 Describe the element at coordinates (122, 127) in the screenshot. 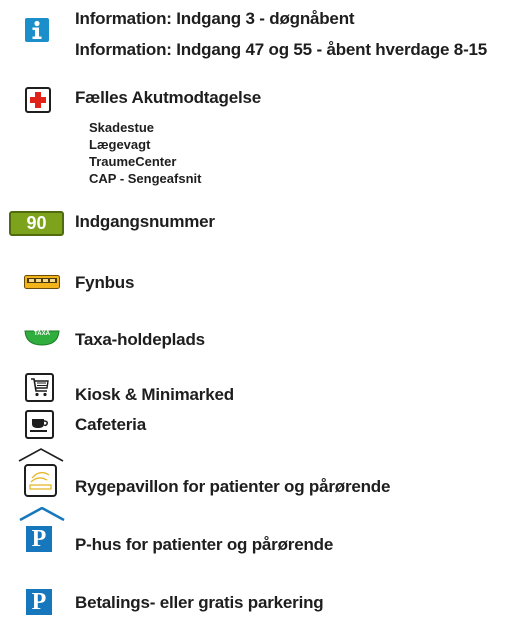

I see `emergency-sub-item: Skadestue` at that location.